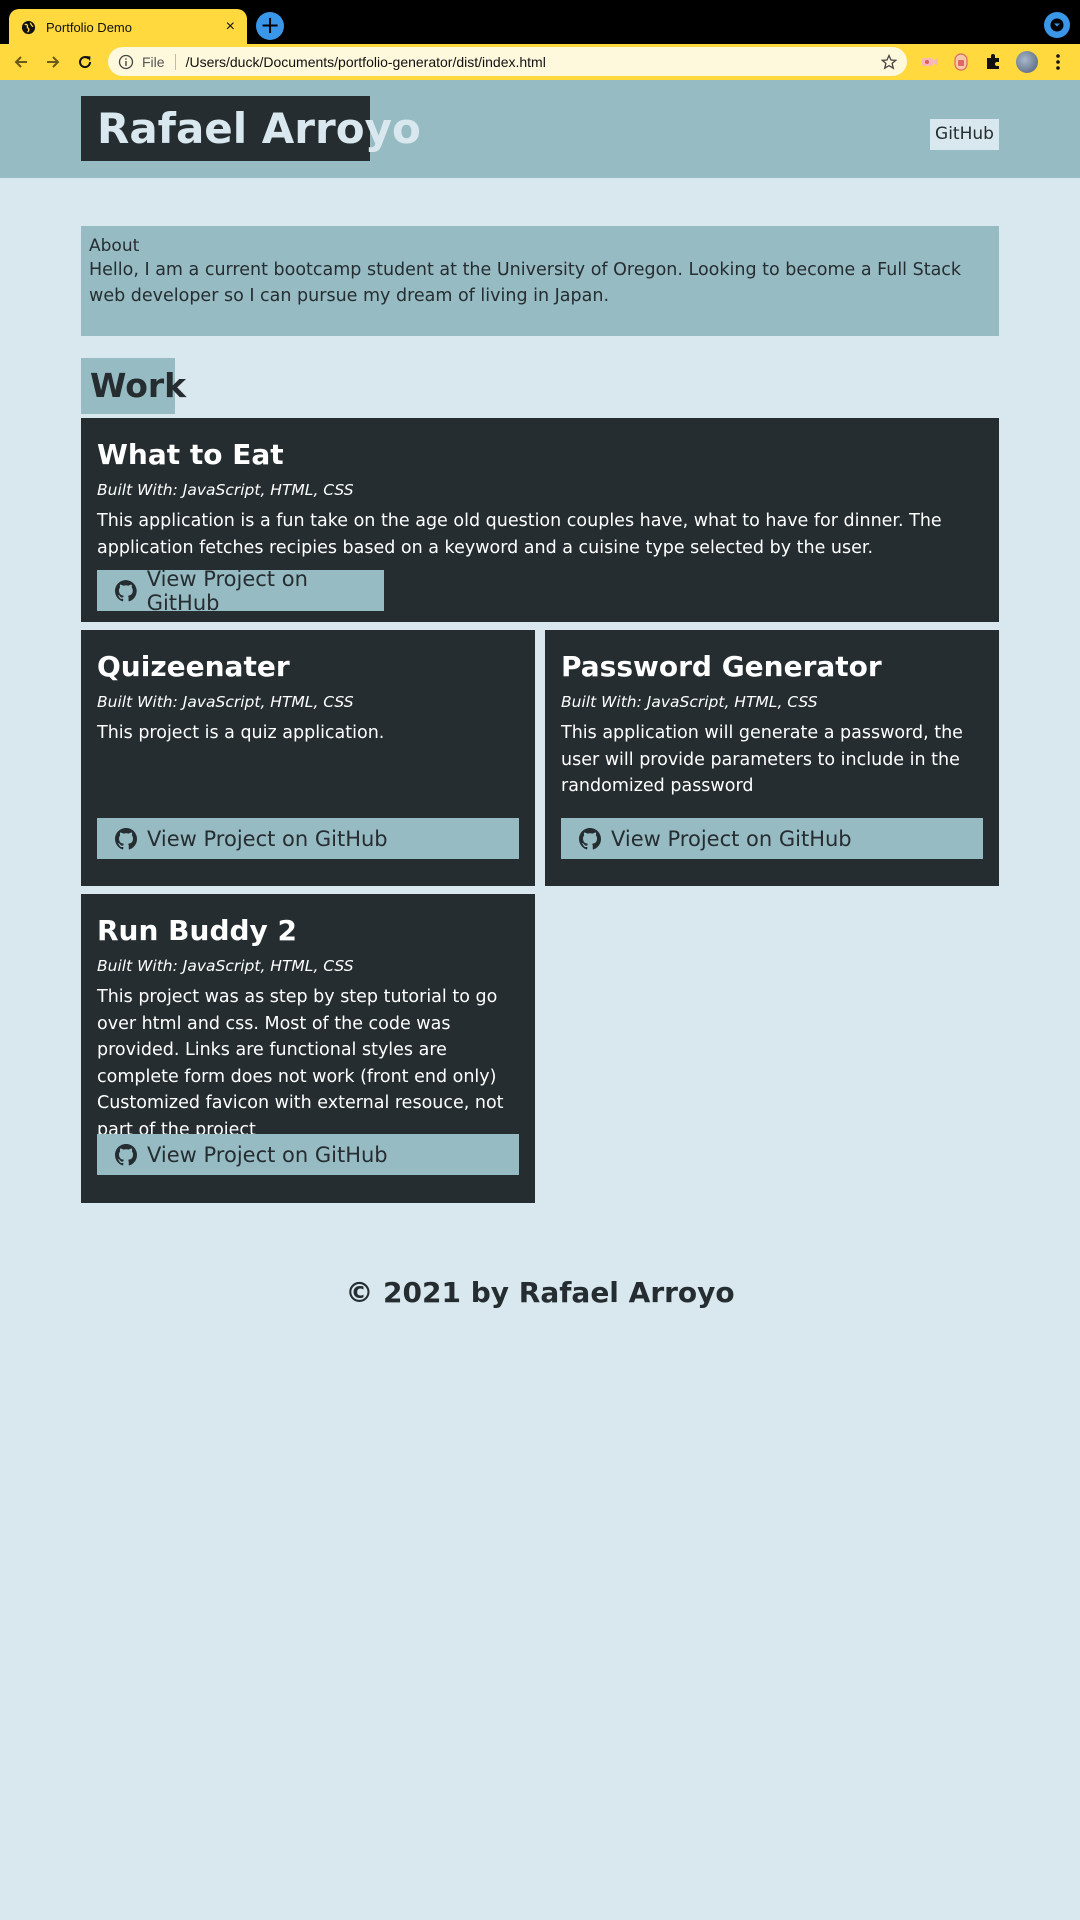 This screenshot has height=1920, width=1080. I want to click on forward-button, so click(53, 62).